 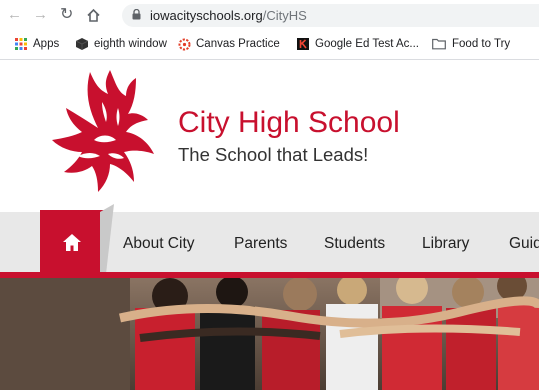 What do you see at coordinates (130, 44) in the screenshot?
I see `bookmark-label: eighth window` at bounding box center [130, 44].